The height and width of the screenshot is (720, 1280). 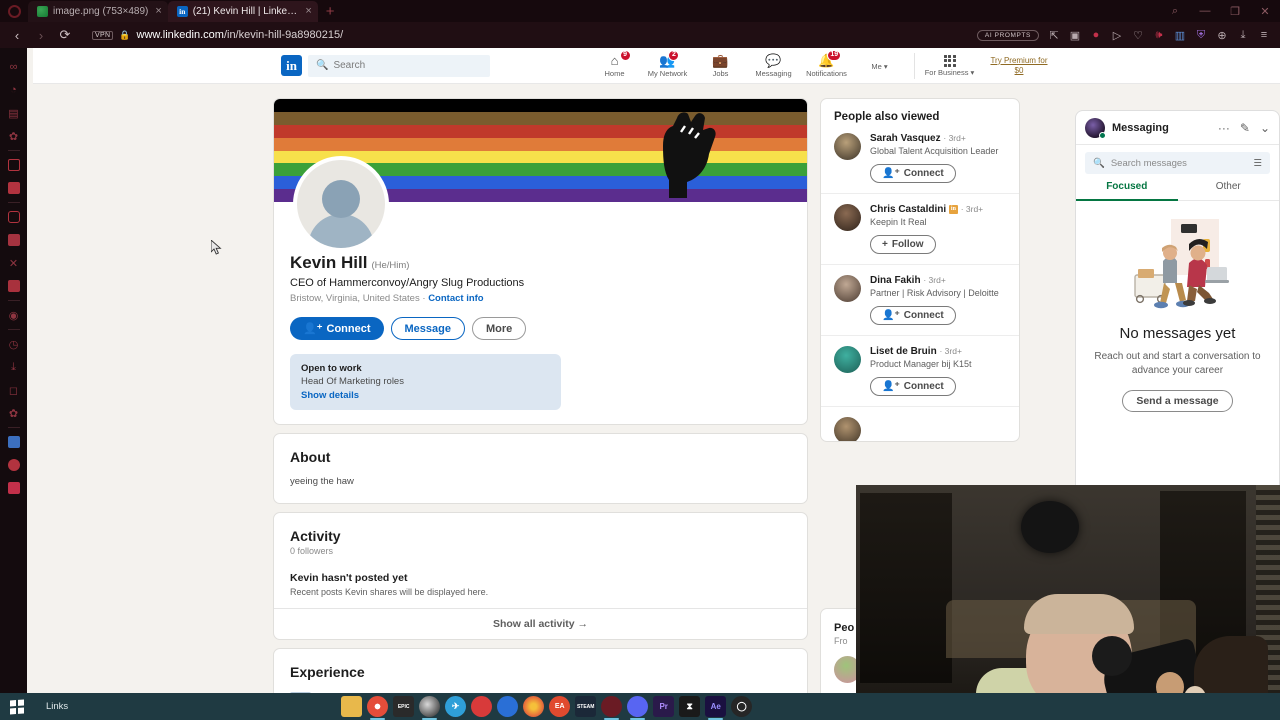 What do you see at coordinates (540, 175) in the screenshot?
I see `profile-banner` at bounding box center [540, 175].